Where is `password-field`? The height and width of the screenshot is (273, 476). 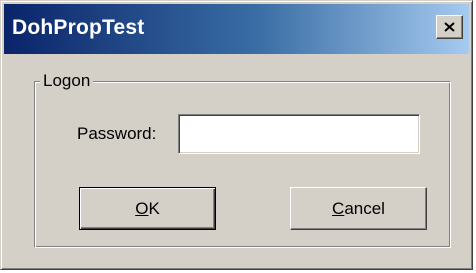 password-field is located at coordinates (299, 134).